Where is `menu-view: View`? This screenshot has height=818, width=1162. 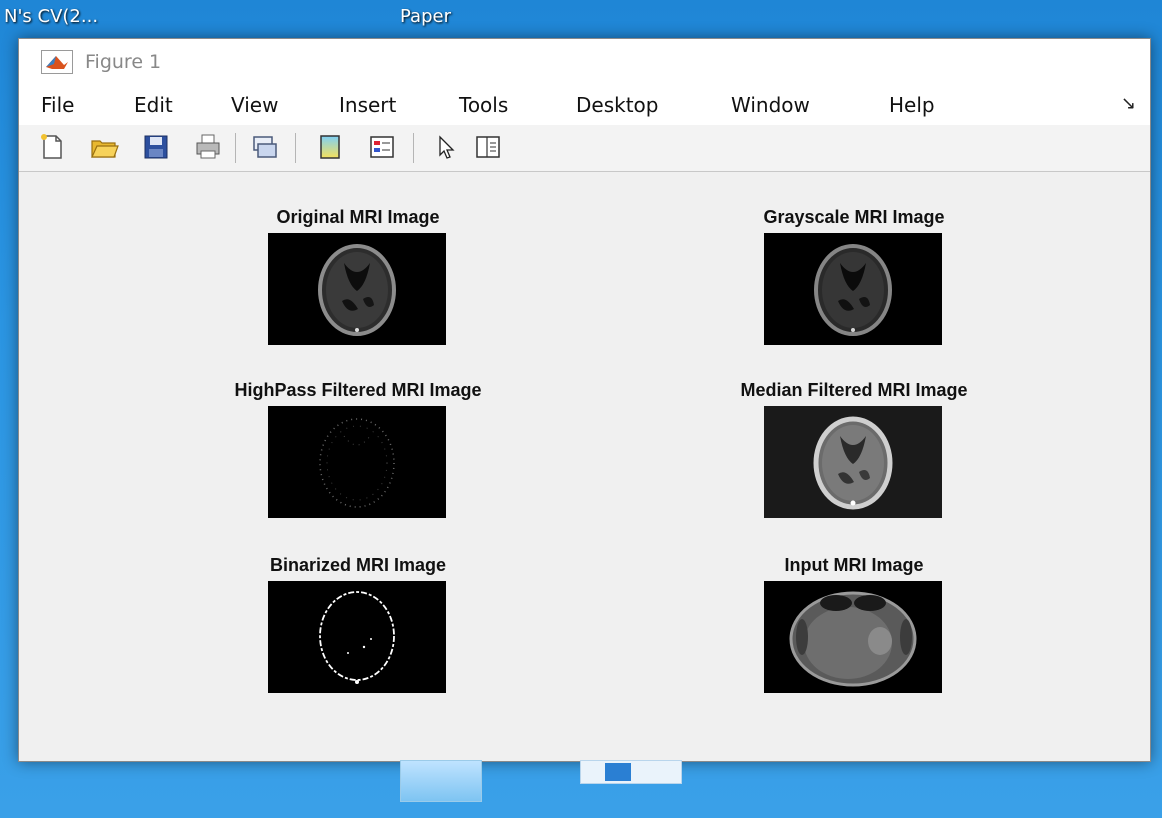 menu-view: View is located at coordinates (254, 105).